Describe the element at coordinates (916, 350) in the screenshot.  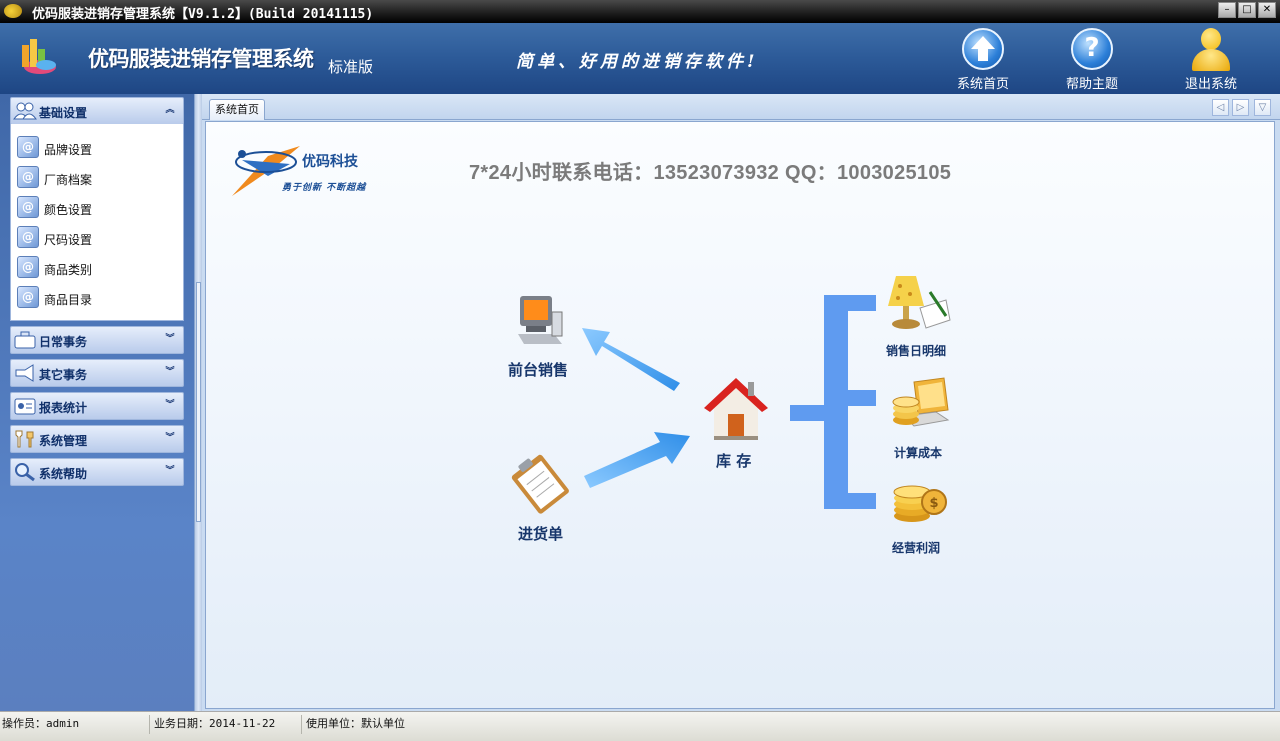
I see `daily-sales-detail-label: 销售日明细` at that location.